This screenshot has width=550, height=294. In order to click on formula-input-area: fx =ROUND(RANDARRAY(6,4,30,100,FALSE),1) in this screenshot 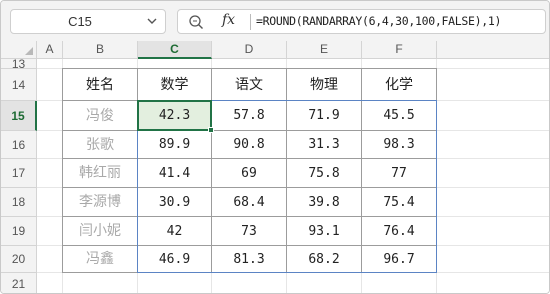, I will do `click(361, 21)`.